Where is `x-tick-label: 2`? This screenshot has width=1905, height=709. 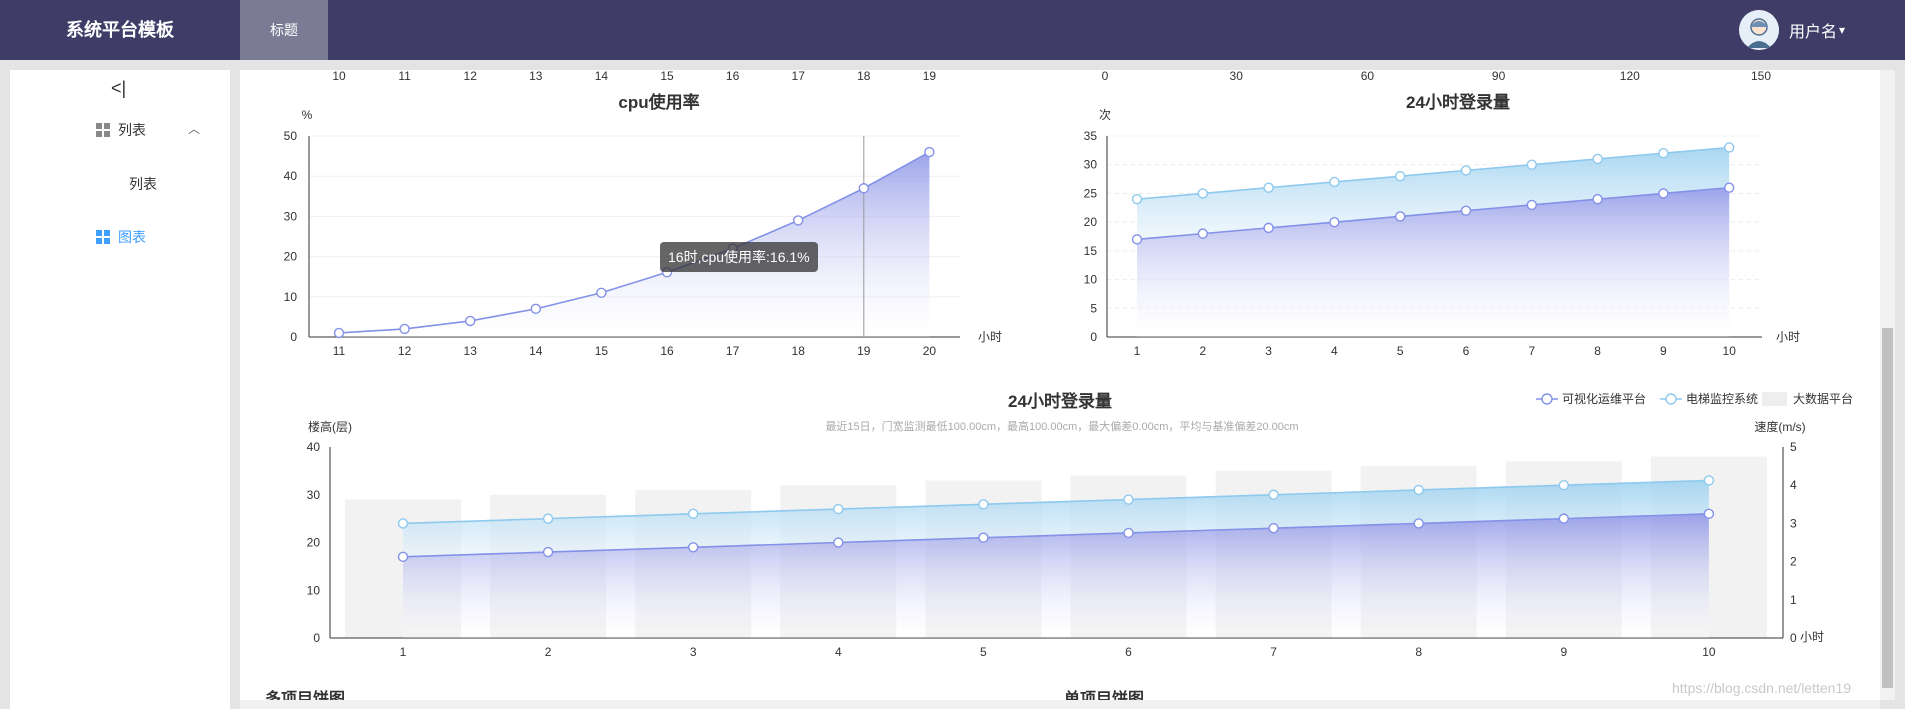
x-tick-label: 2 is located at coordinates (548, 652).